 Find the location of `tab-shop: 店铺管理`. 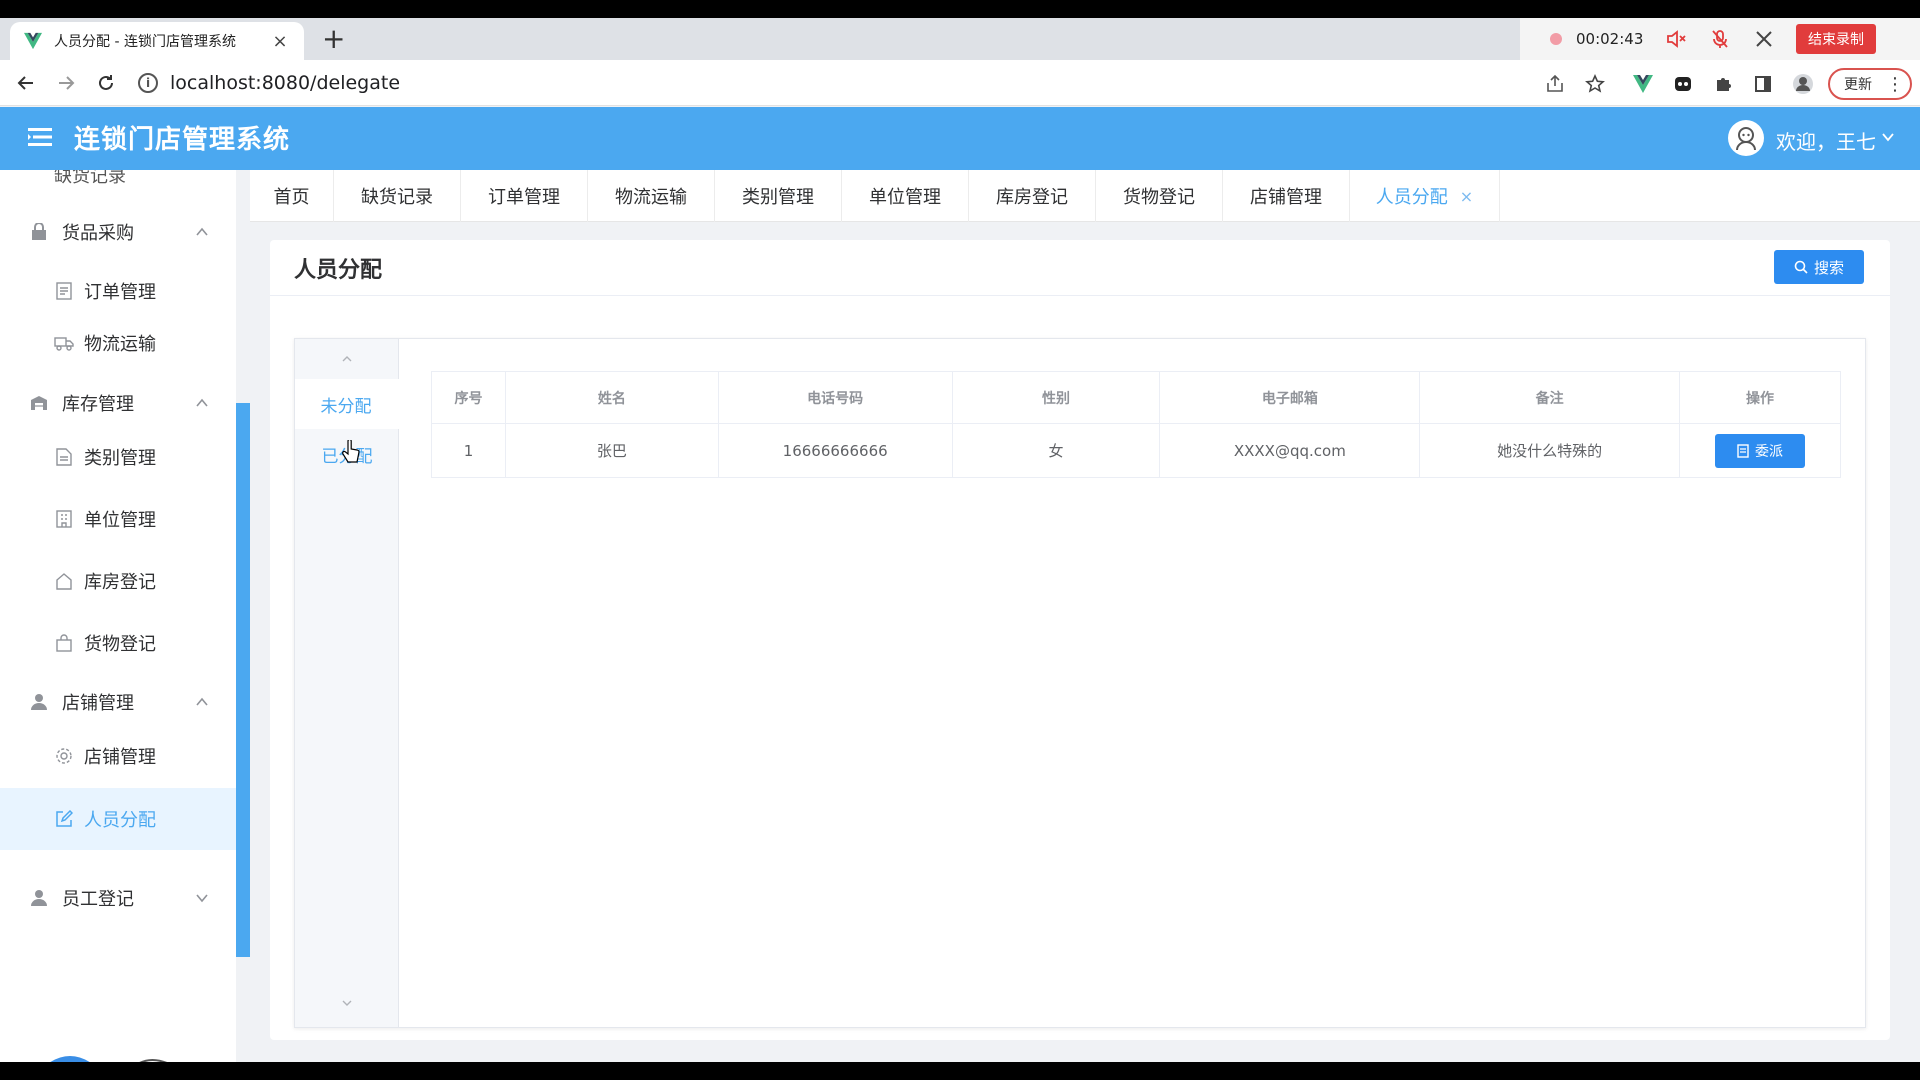

tab-shop: 店铺管理 is located at coordinates (1286, 196).